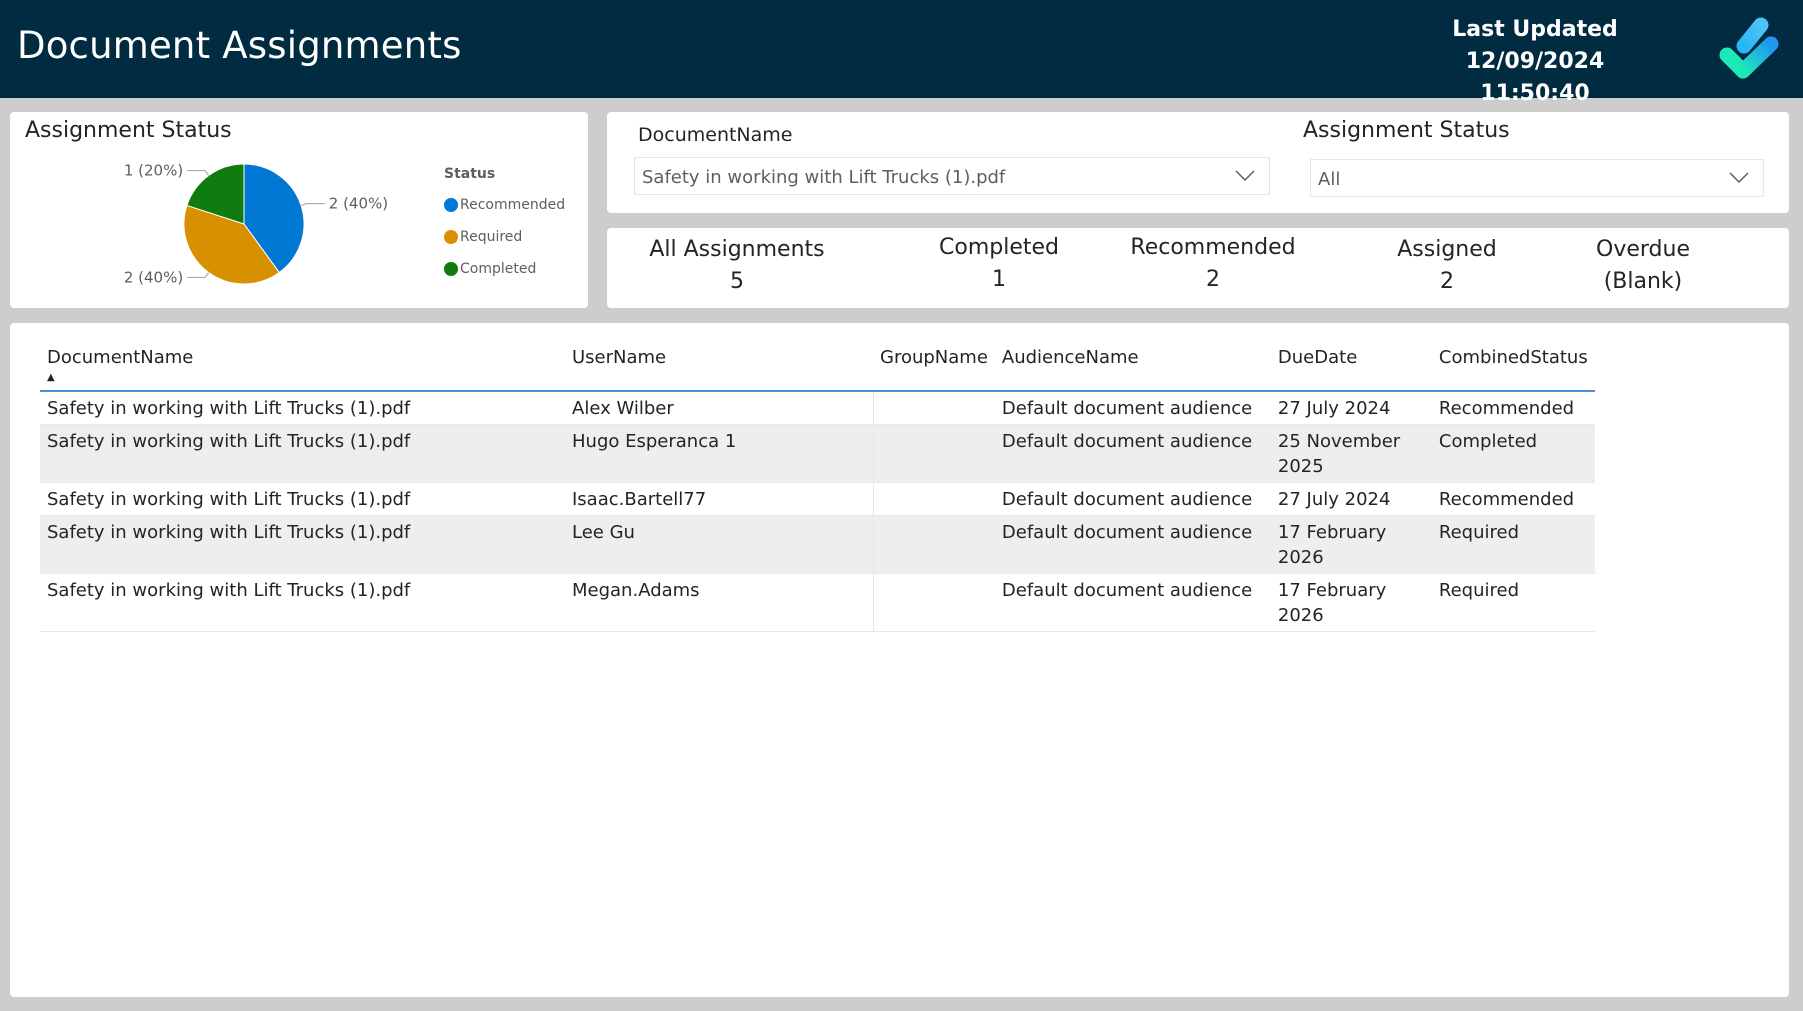 This screenshot has height=1011, width=1803. What do you see at coordinates (256, 224) in the screenshot?
I see `pie-chart: 2 (40%) 2 (40%) 1 (20%)` at bounding box center [256, 224].